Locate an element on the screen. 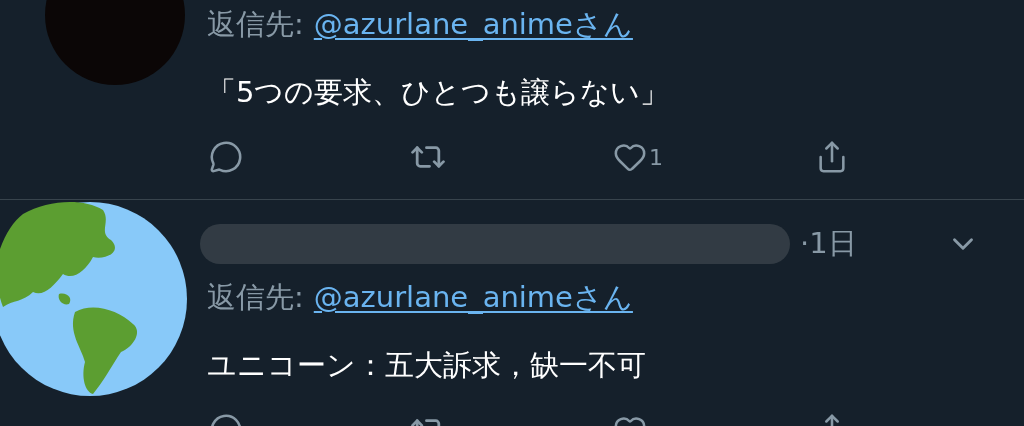  retweet-icon is located at coordinates (428, 157).